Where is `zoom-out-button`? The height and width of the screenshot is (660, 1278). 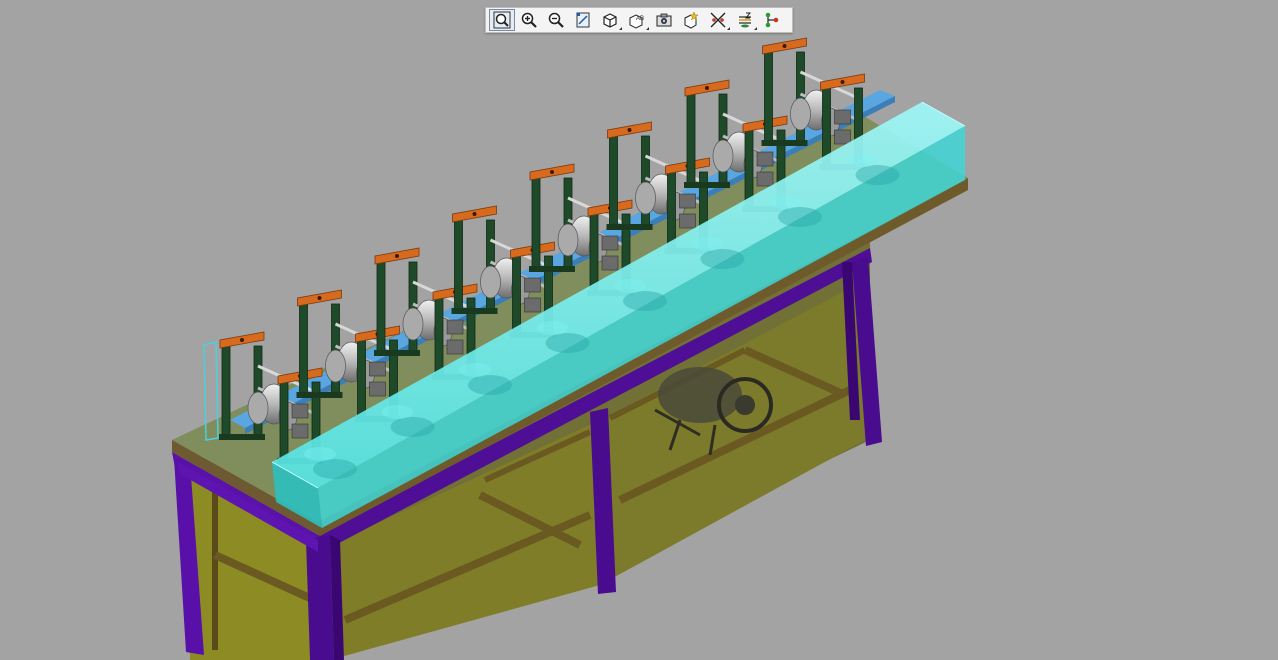
zoom-out-button is located at coordinates (556, 20).